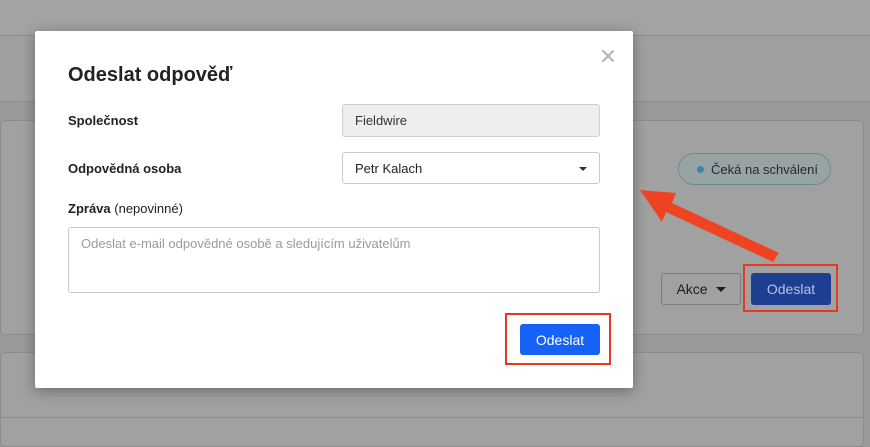  I want to click on message-input, so click(334, 260).